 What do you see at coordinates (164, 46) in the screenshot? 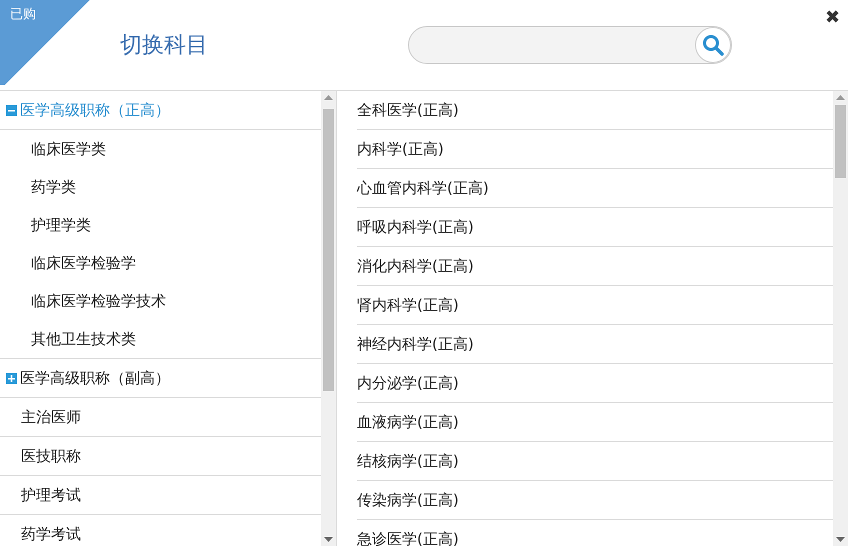
I see `page-title: 切换科目` at bounding box center [164, 46].